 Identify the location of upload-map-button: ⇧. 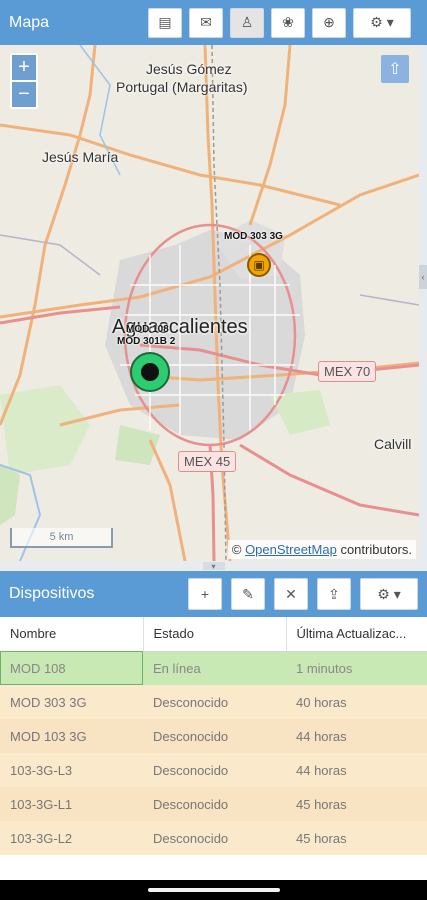
(395, 69).